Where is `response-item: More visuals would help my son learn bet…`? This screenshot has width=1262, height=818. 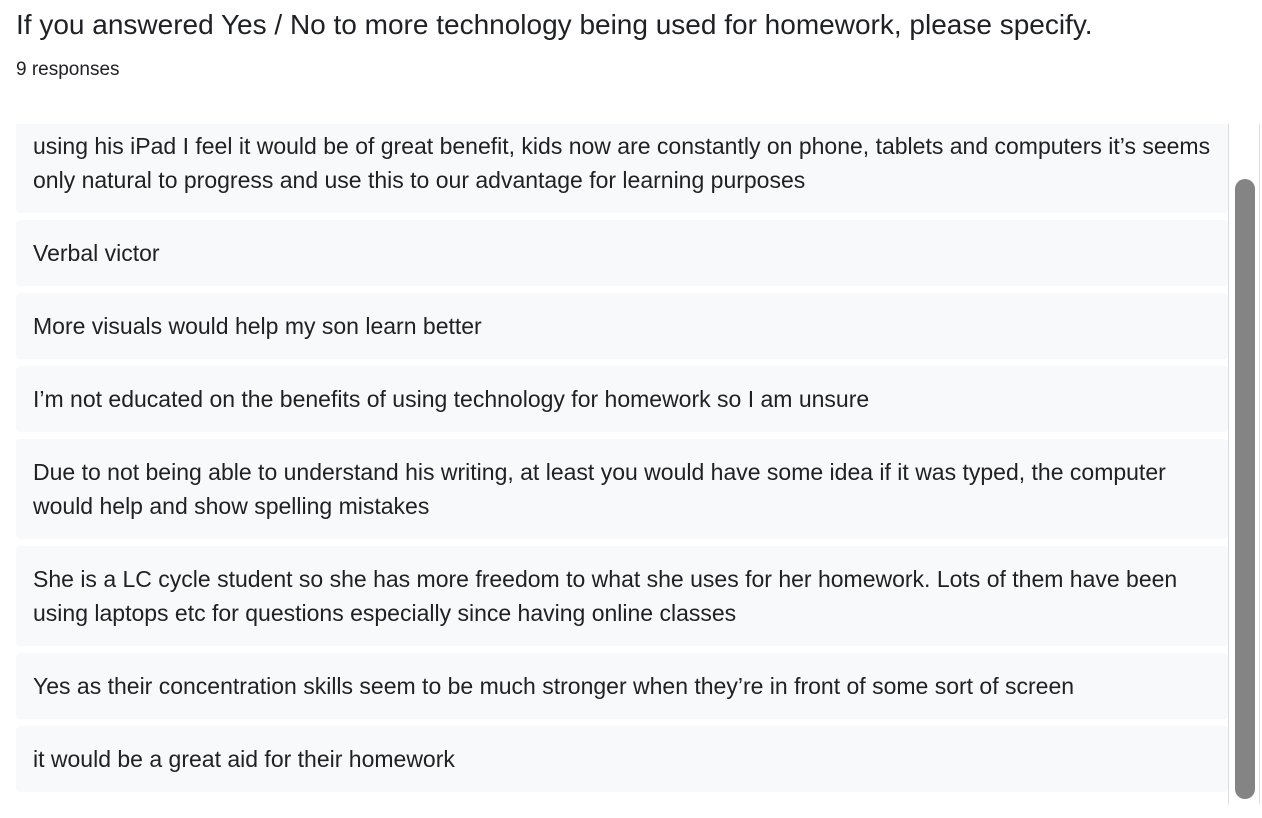
response-item: More visuals would help my son learn bet… is located at coordinates (622, 326).